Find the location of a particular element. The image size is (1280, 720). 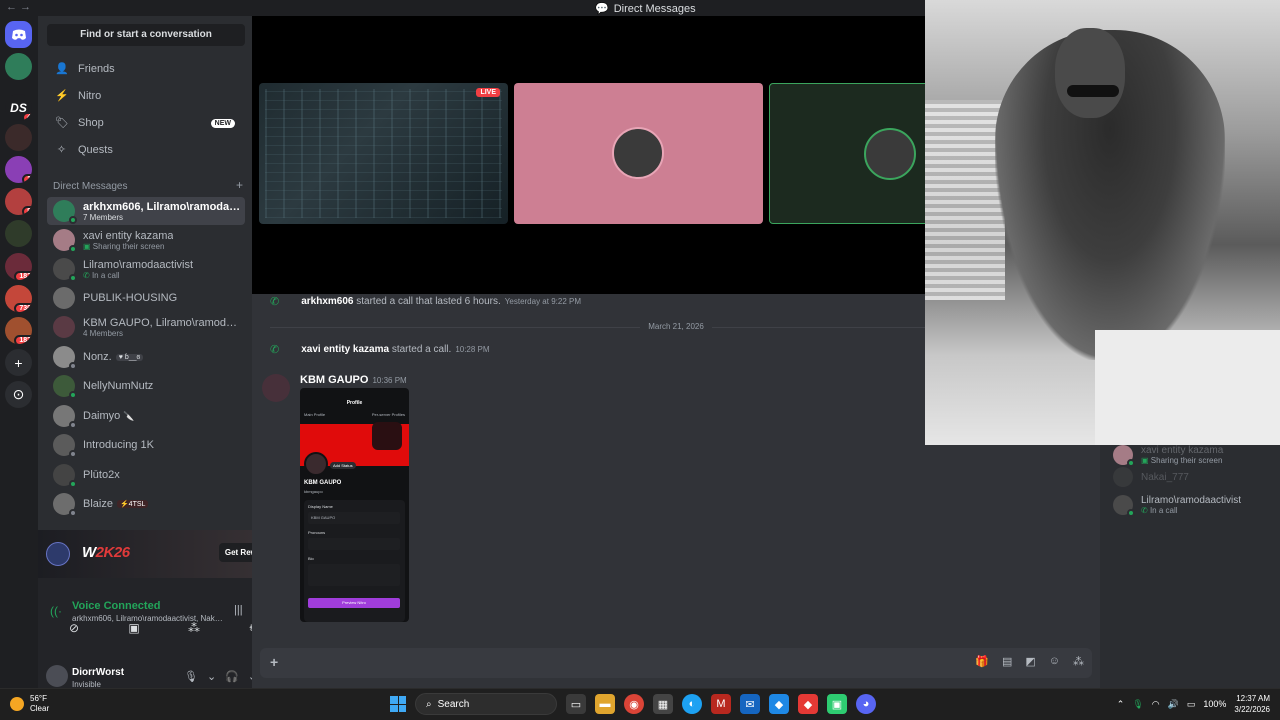

server-icon: 1 is located at coordinates (18, 169).